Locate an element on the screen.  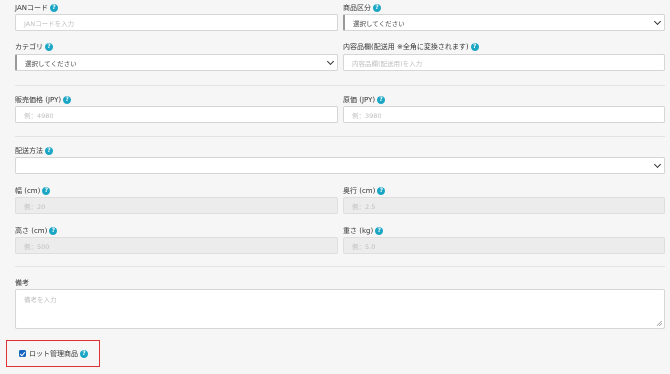
product-type-value: 選択してください is located at coordinates (379, 23).